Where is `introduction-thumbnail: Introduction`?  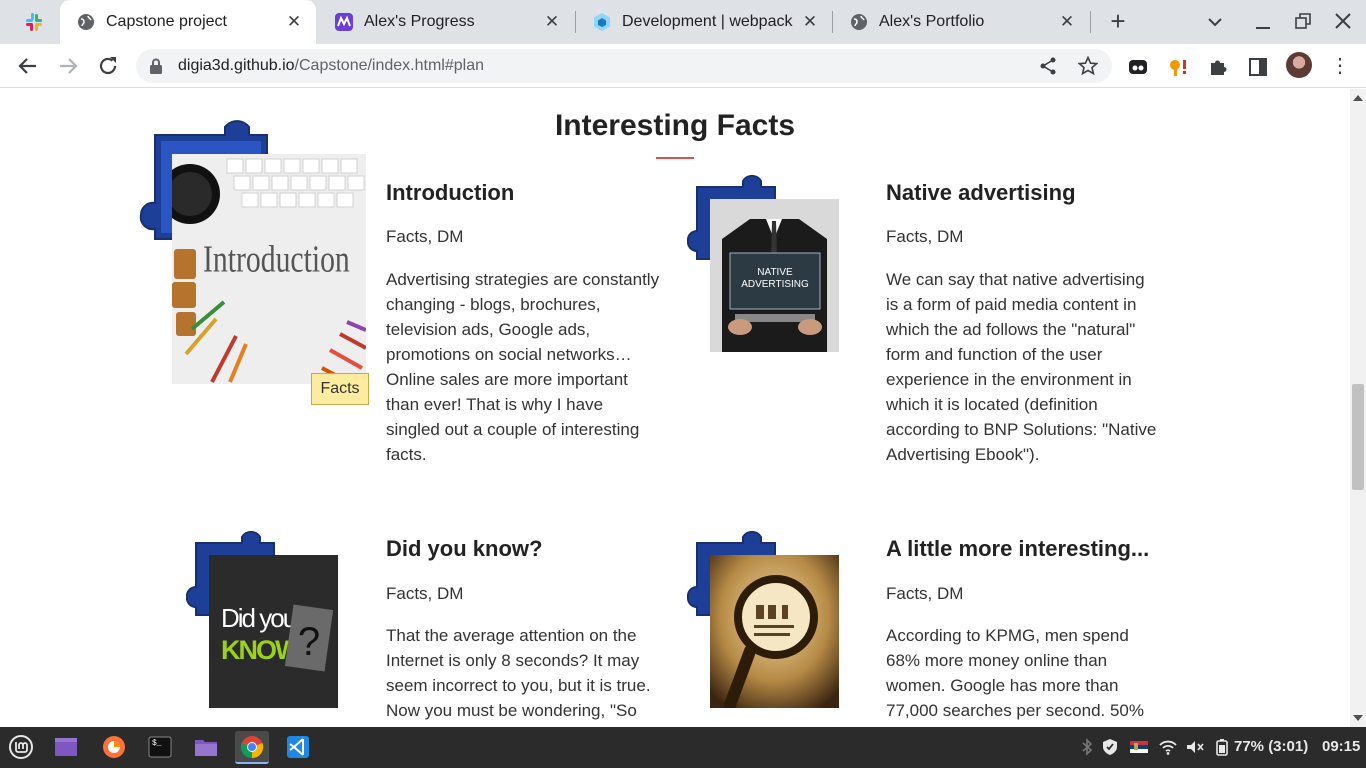
introduction-thumbnail: Introduction is located at coordinates (269, 269).